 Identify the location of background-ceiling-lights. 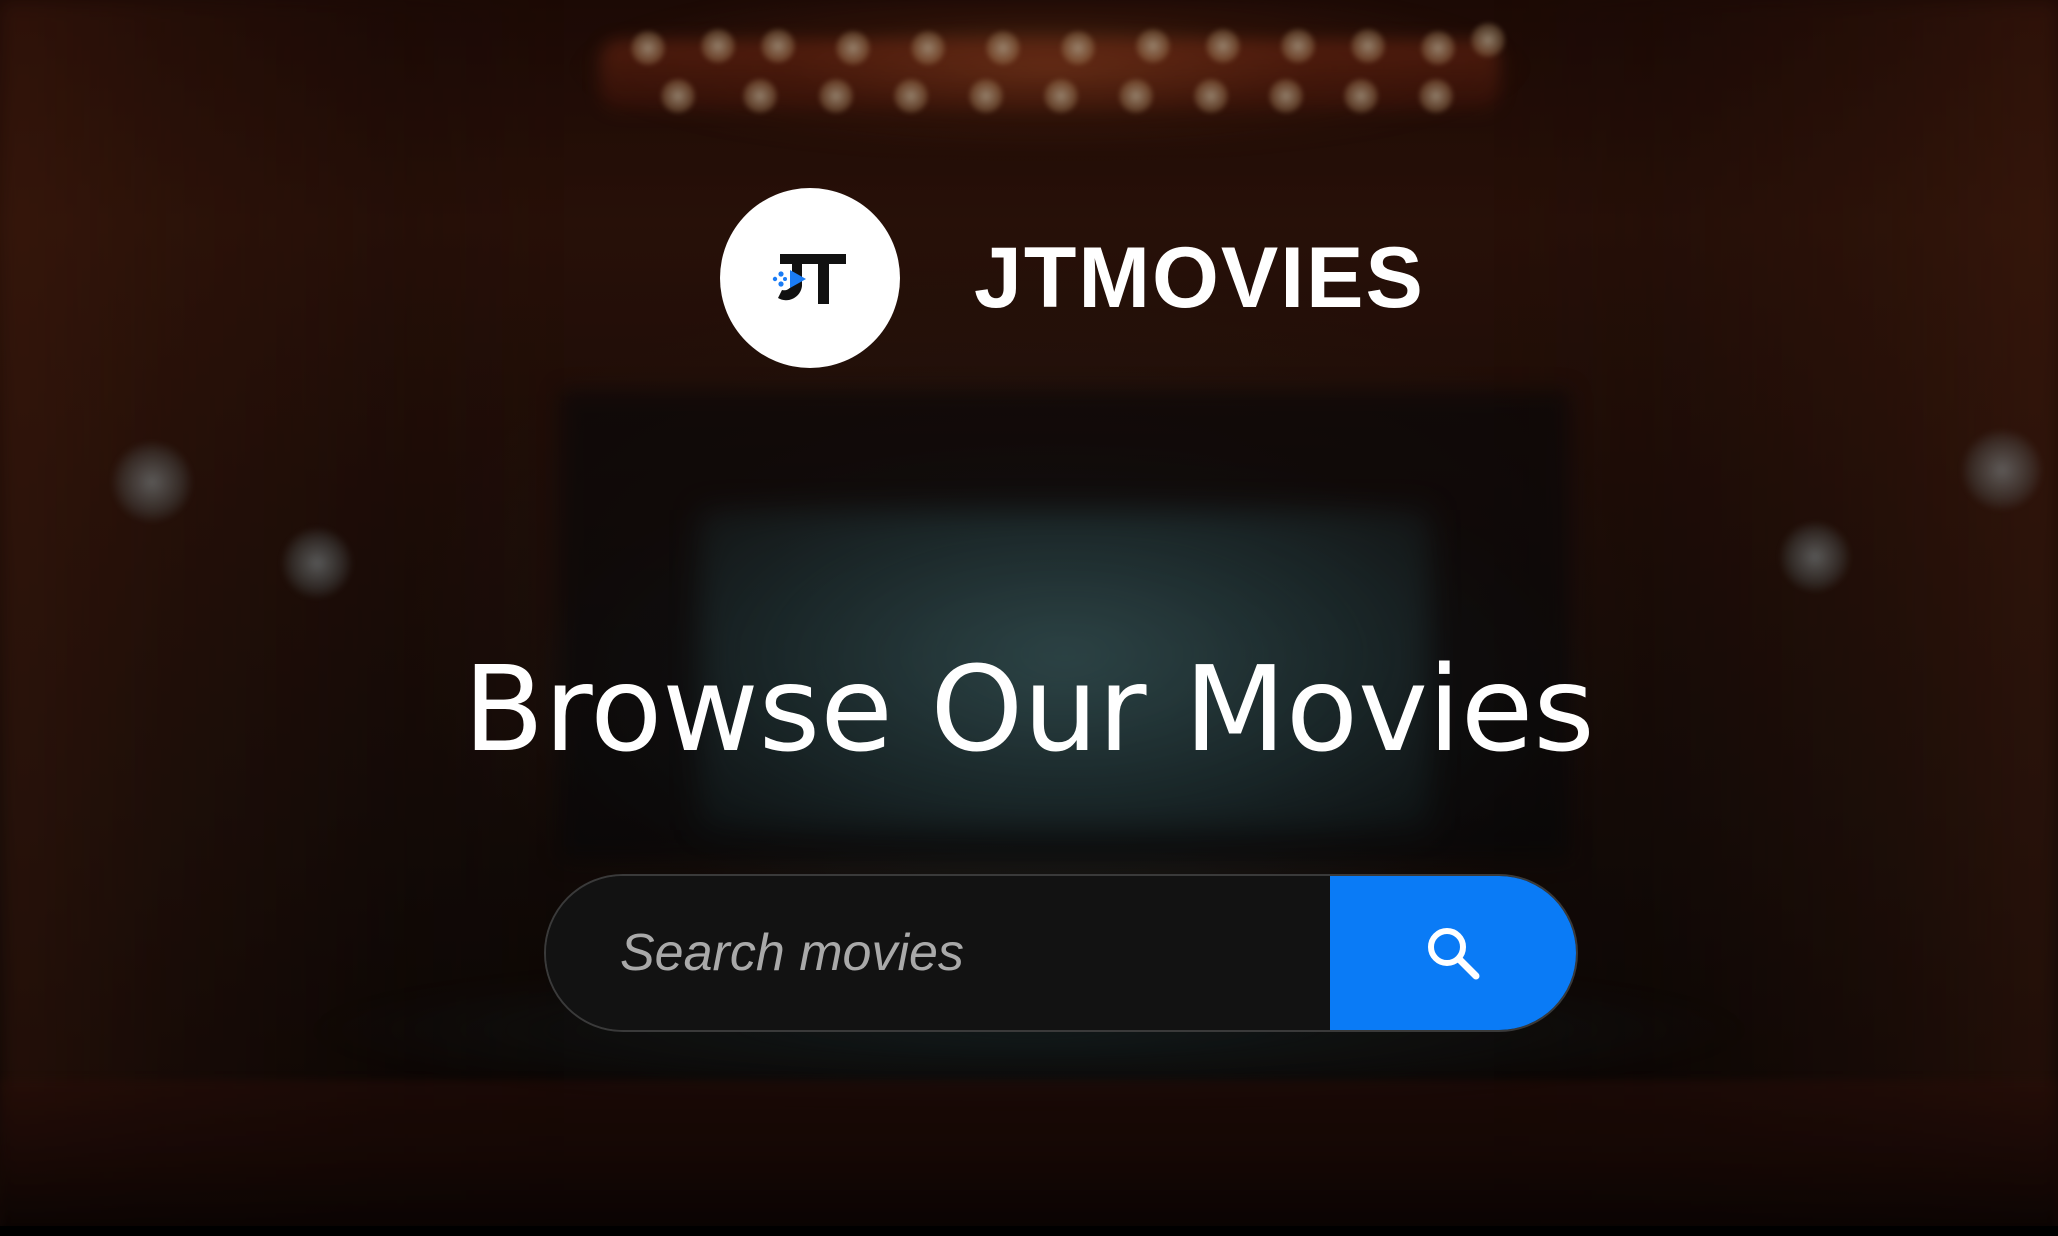
(1029, 70).